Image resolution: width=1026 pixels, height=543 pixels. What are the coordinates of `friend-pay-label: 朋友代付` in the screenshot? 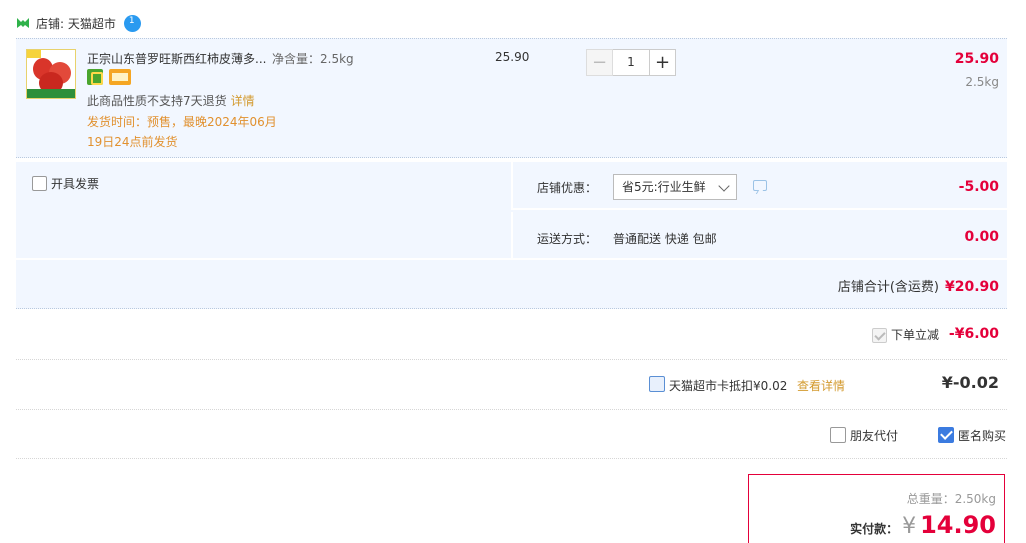 It's located at (874, 436).